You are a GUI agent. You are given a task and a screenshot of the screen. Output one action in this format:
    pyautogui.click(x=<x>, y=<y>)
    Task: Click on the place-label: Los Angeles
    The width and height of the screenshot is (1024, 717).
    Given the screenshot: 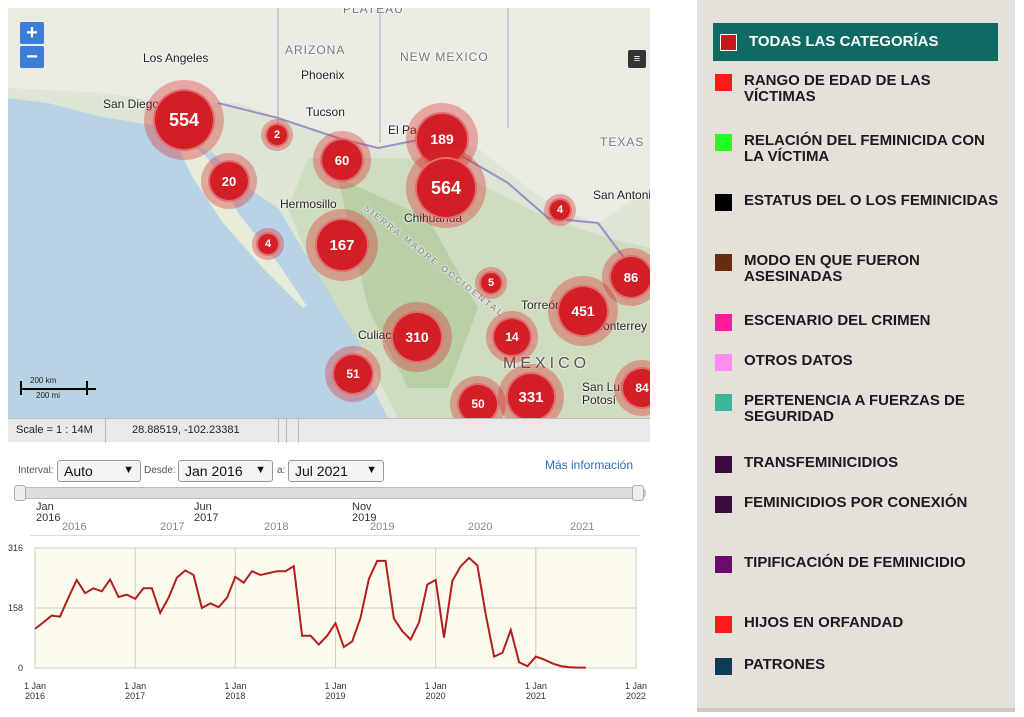 What is the action you would take?
    pyautogui.click(x=176, y=58)
    